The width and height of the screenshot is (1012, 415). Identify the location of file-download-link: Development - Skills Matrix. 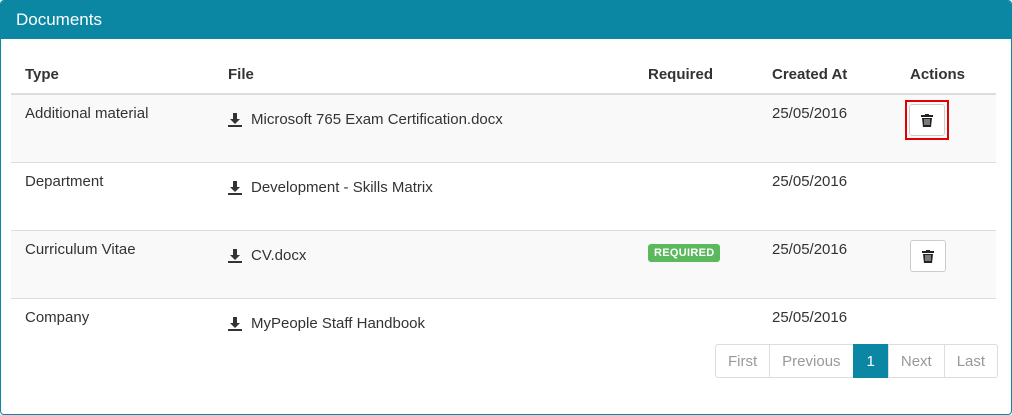
(330, 187).